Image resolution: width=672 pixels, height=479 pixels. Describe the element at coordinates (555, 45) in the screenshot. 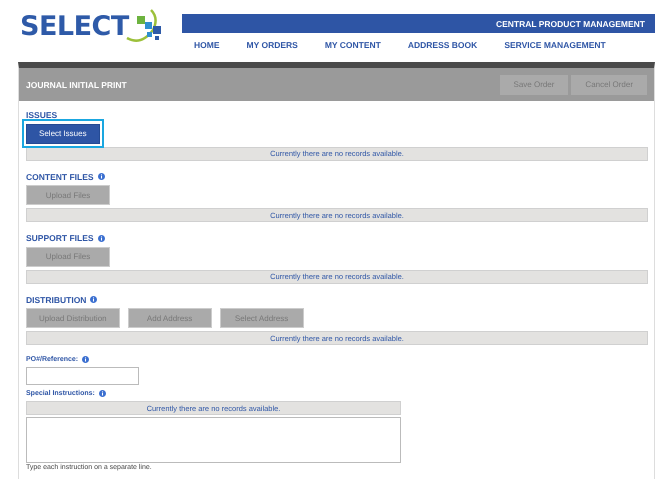

I see `nav-link: SERVICE MANAGEMENT` at that location.